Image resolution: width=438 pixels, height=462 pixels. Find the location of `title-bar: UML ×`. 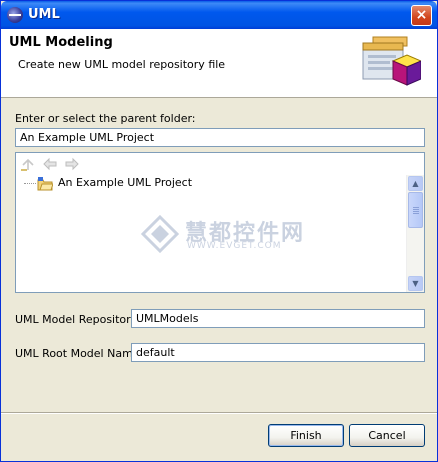

title-bar: UML × is located at coordinates (219, 15).